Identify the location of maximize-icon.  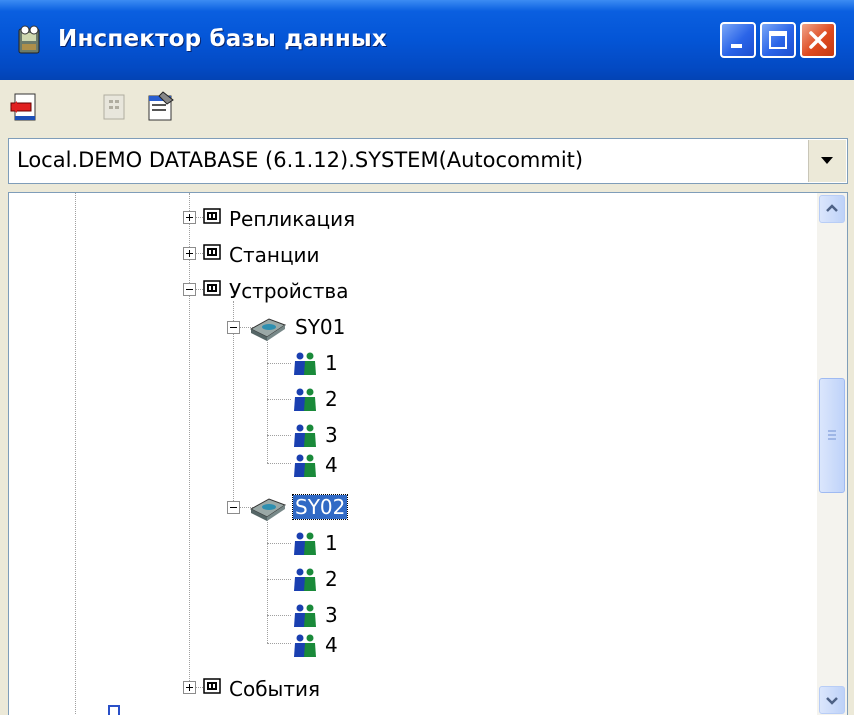
(778, 40).